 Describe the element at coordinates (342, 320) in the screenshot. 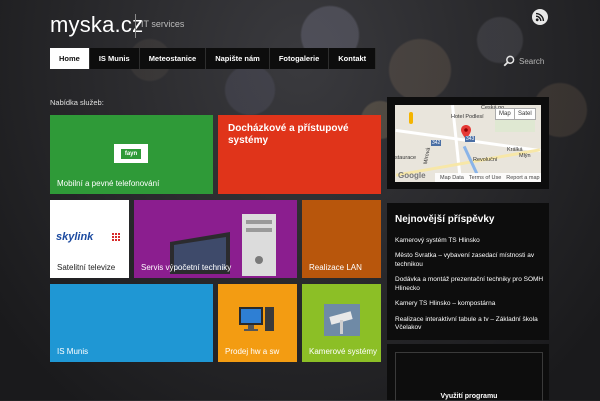

I see `camera-image` at that location.